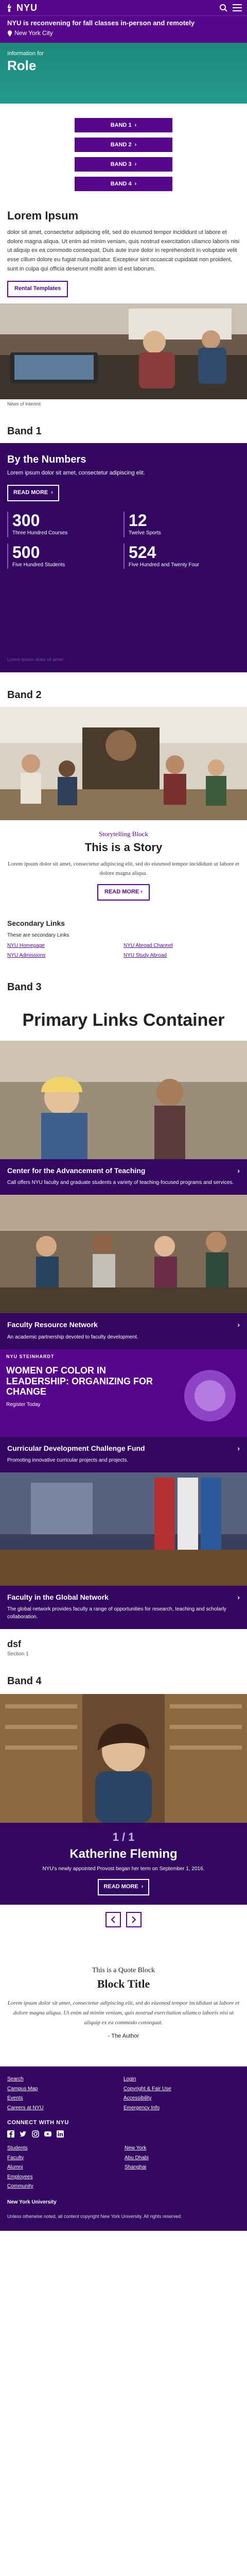 The height and width of the screenshot is (2576, 247). What do you see at coordinates (47, 2134) in the screenshot?
I see `youtube-icon` at bounding box center [47, 2134].